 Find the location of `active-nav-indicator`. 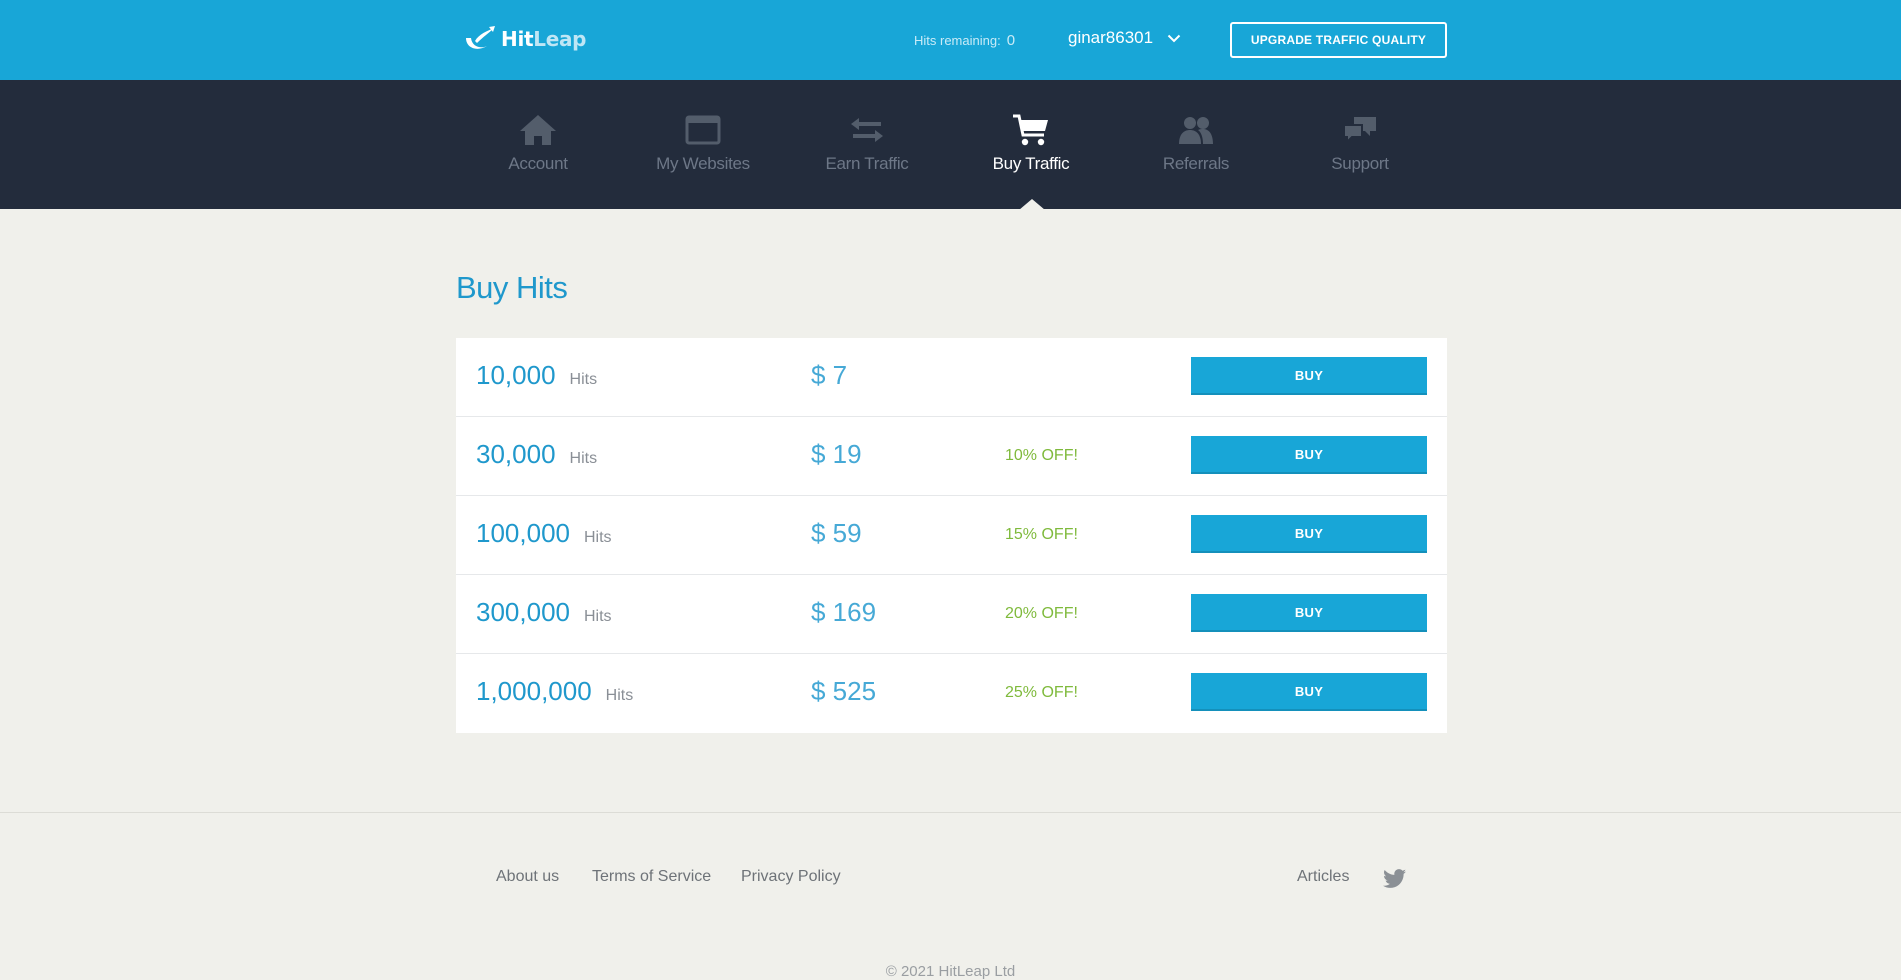

active-nav-indicator is located at coordinates (1032, 204).